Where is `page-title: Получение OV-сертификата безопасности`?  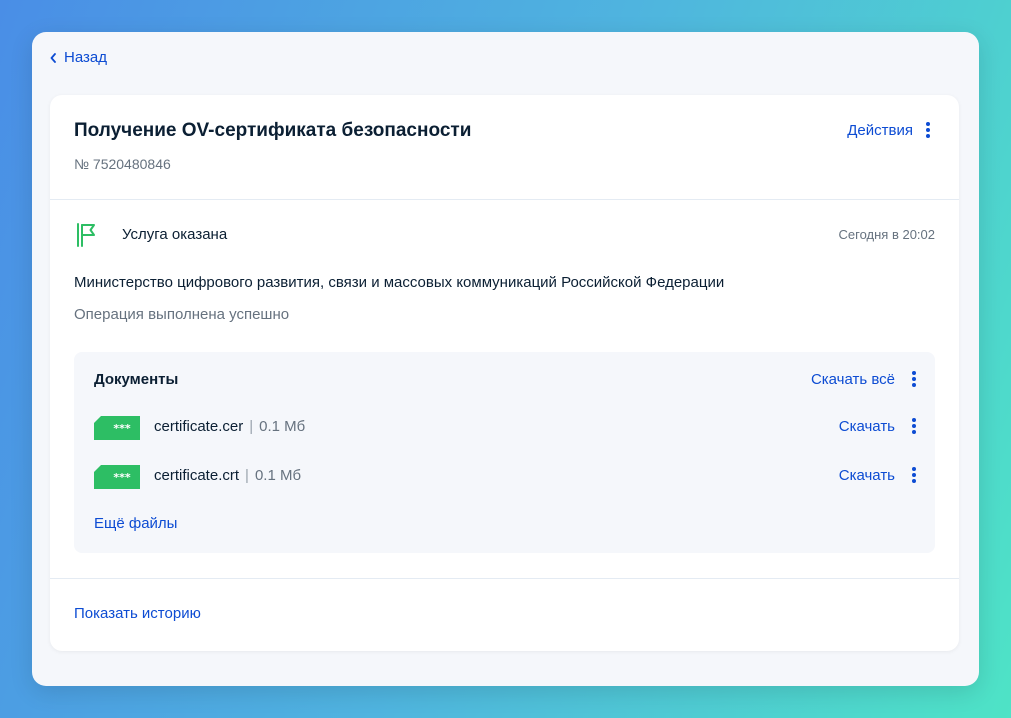
page-title: Получение OV-сертификата безопасности is located at coordinates (273, 130).